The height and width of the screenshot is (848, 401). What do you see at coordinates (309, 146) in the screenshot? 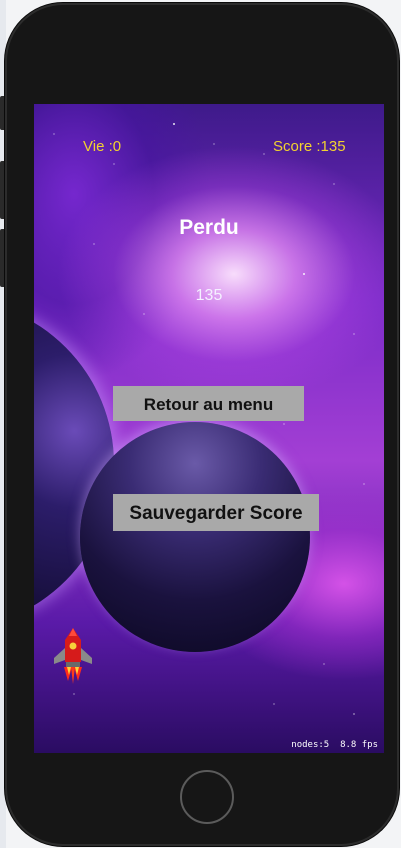
I see `score-label: Score :135` at bounding box center [309, 146].